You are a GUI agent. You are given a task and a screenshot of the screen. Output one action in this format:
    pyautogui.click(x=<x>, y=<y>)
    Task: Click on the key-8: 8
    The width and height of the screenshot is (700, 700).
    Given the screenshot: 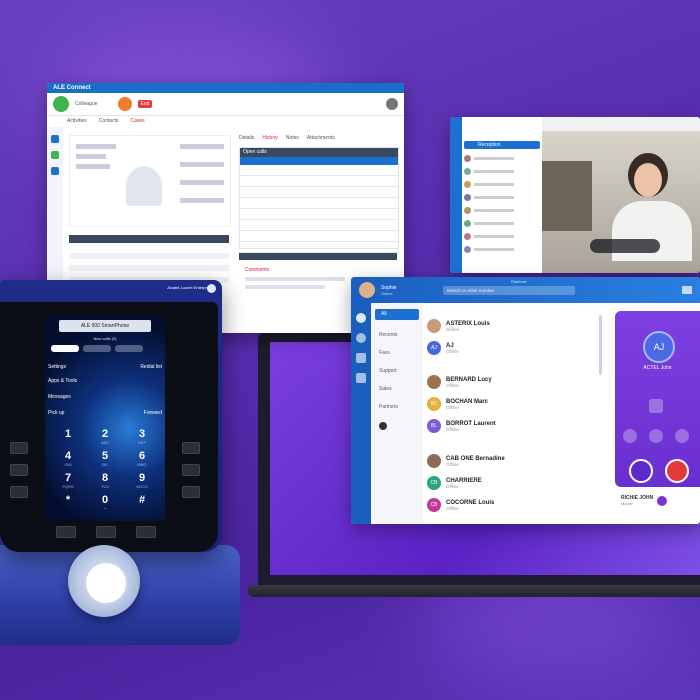 What is the action you would take?
    pyautogui.click(x=105, y=478)
    